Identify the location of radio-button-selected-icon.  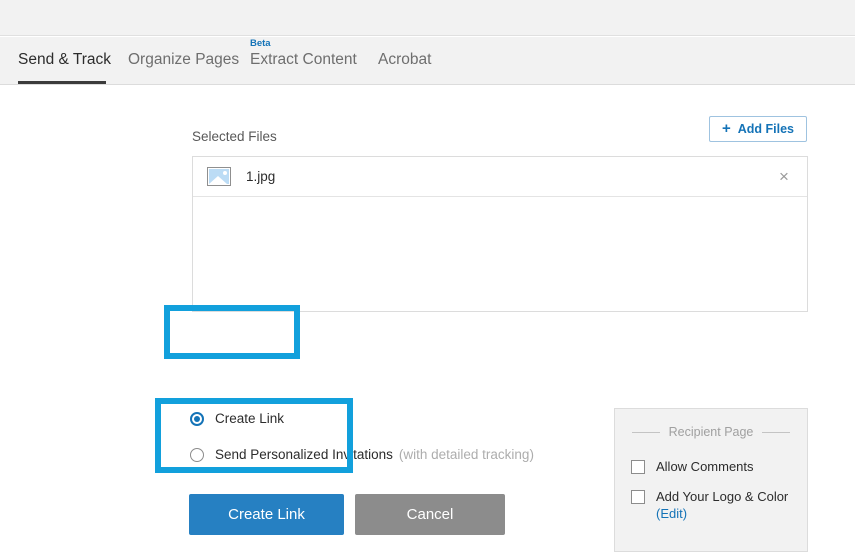
(197, 418).